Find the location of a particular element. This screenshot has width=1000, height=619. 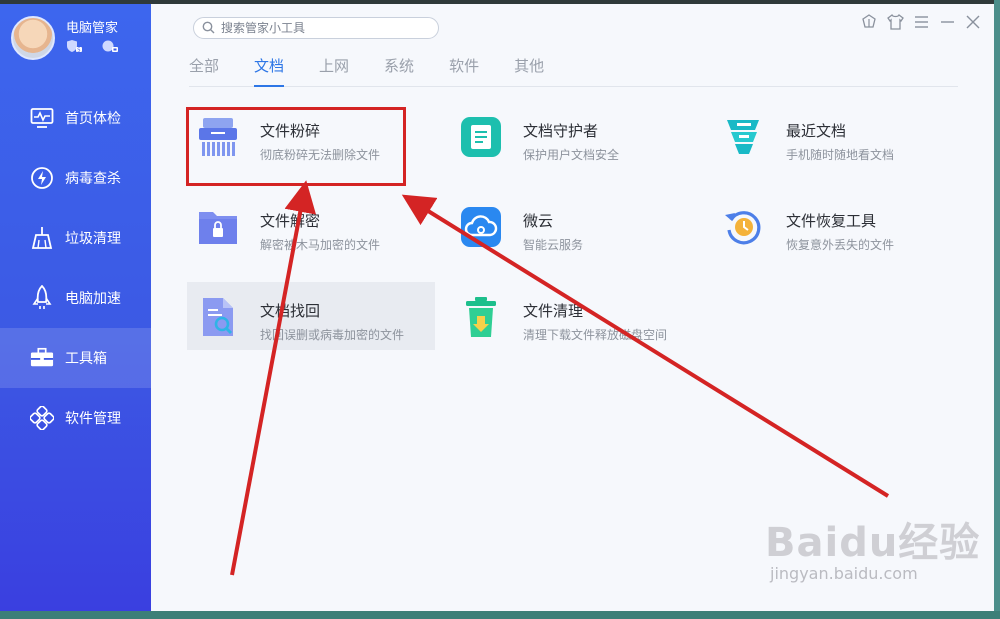

tool-name: 文档守护者 is located at coordinates (561, 131).